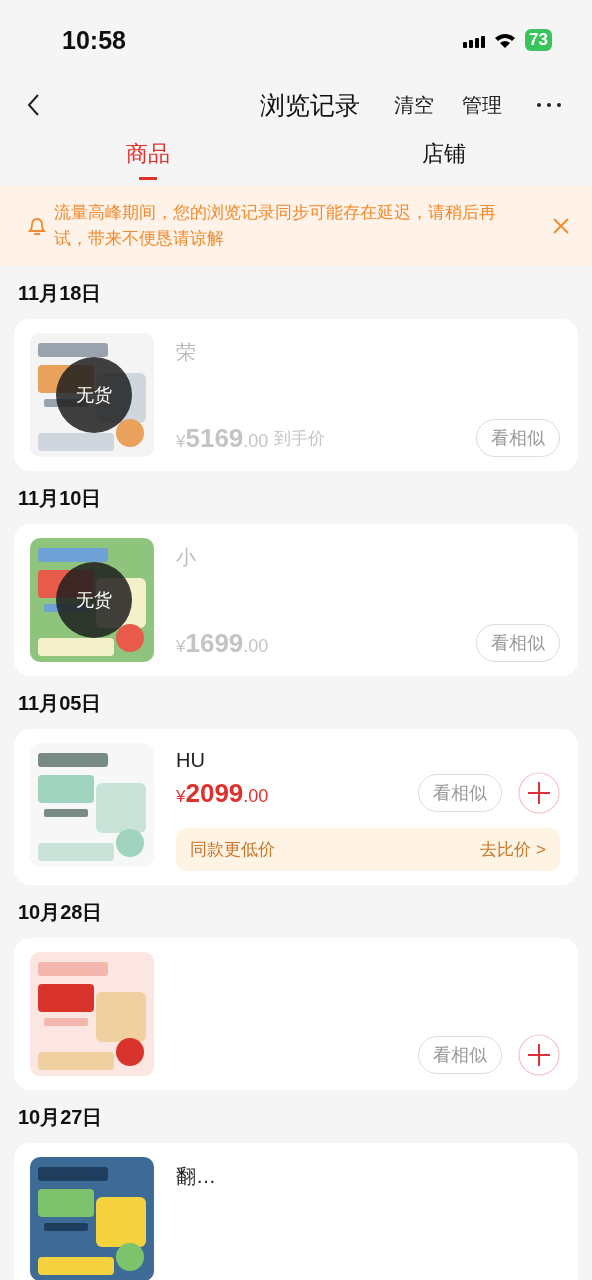  What do you see at coordinates (222, 793) in the screenshot?
I see `price: ¥2099.00` at bounding box center [222, 793].